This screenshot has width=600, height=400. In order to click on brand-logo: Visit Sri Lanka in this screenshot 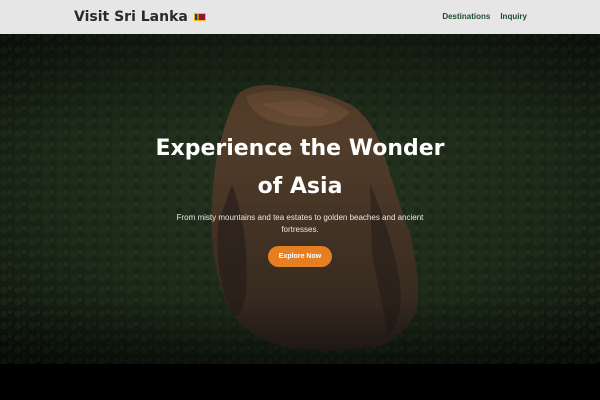, I will do `click(140, 17)`.